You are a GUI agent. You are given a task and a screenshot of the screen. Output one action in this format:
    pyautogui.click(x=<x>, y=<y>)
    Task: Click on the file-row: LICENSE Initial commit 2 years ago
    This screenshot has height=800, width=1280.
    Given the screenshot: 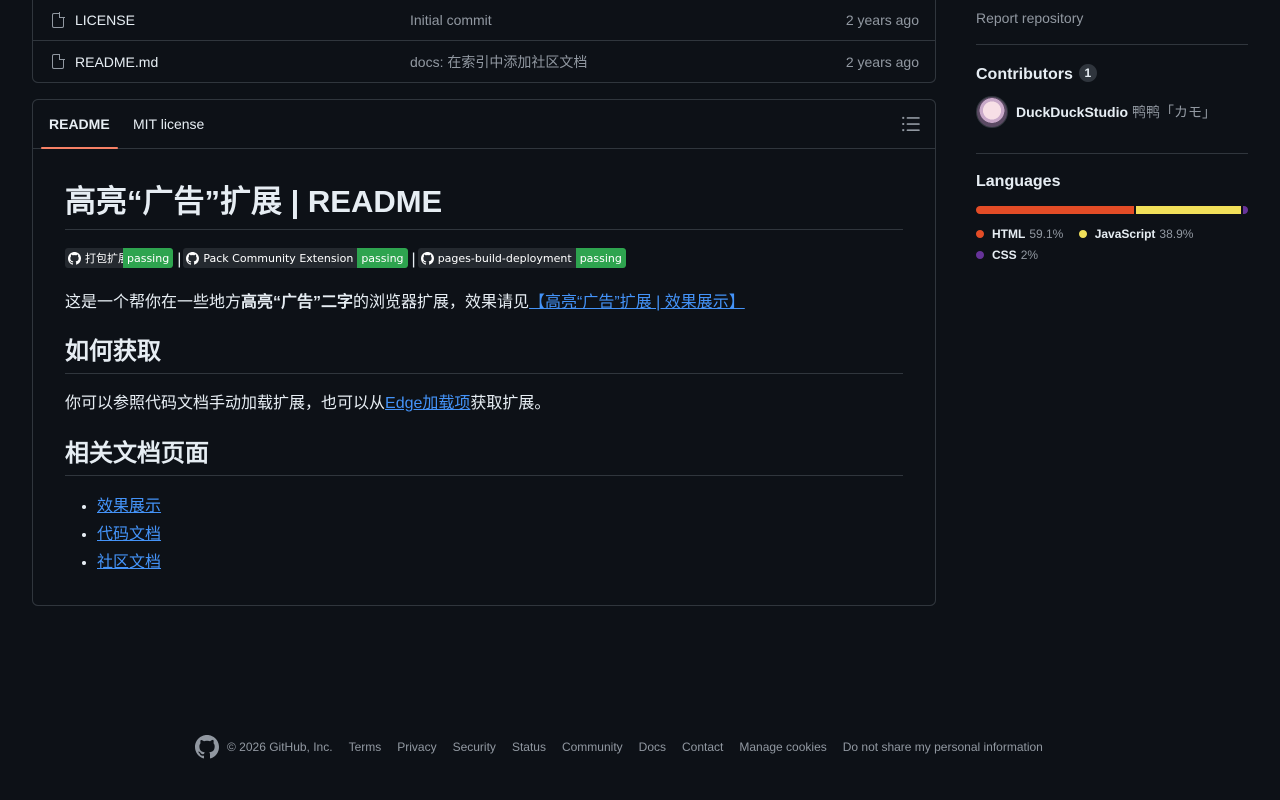 What is the action you would take?
    pyautogui.click(x=484, y=20)
    